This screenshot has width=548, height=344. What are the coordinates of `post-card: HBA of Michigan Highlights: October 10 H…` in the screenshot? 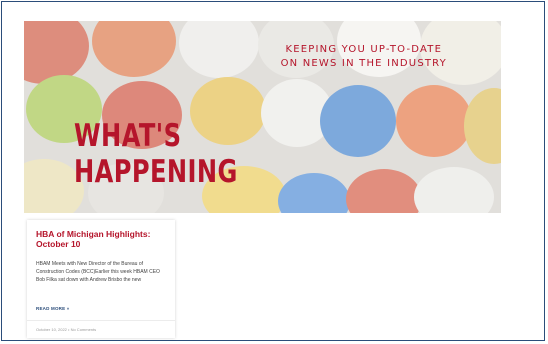 It's located at (101, 279).